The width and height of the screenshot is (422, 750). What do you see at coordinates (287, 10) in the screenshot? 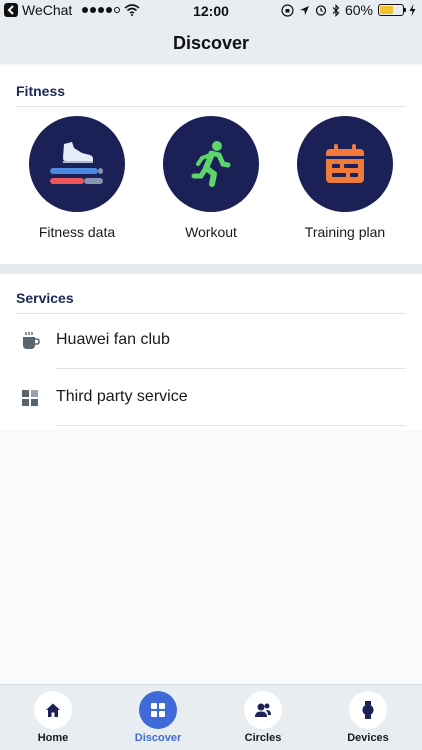
I see `orientation-lock-icon` at bounding box center [287, 10].